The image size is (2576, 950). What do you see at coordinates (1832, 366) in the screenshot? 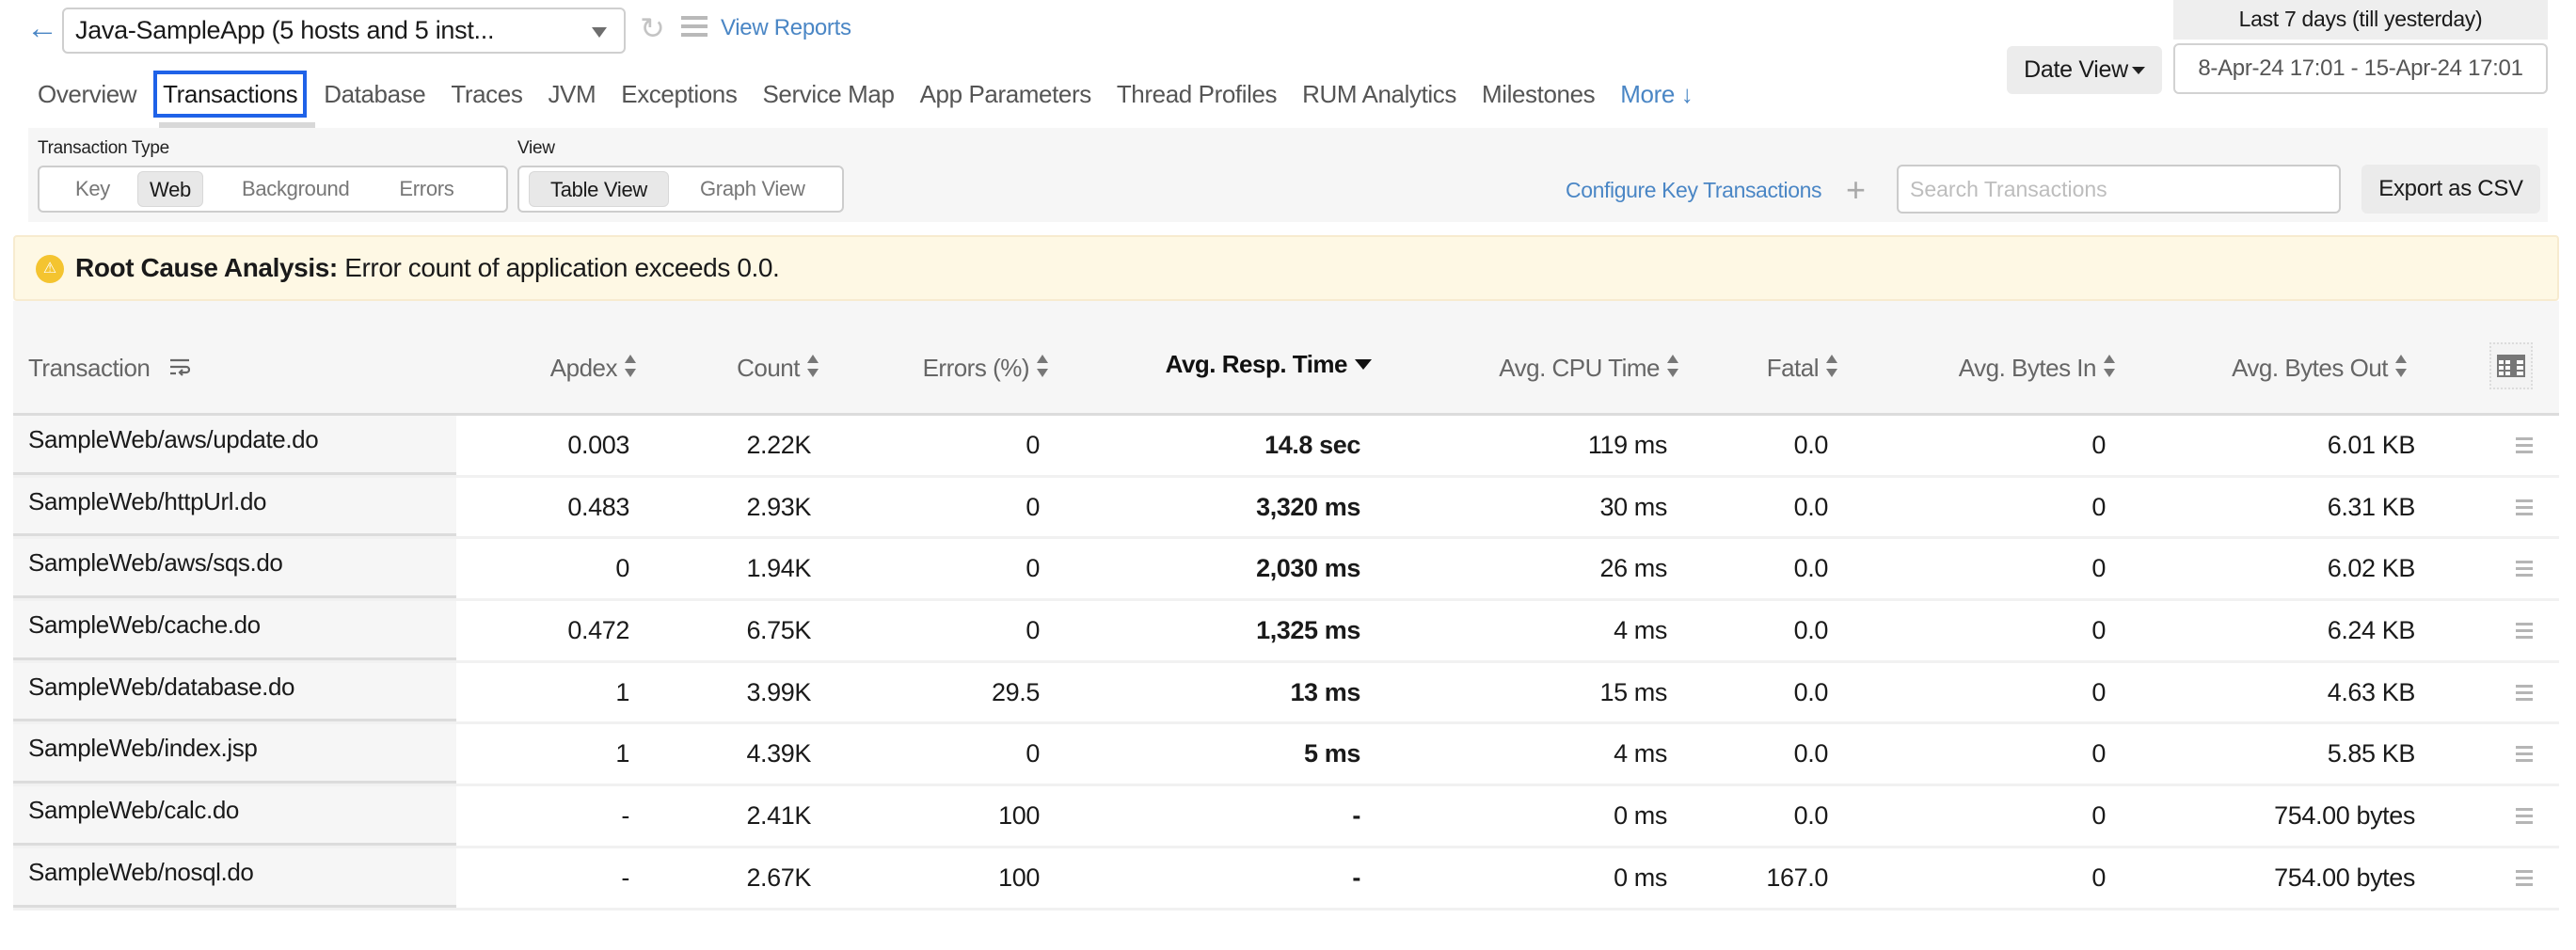
I see `sort-icon` at bounding box center [1832, 366].